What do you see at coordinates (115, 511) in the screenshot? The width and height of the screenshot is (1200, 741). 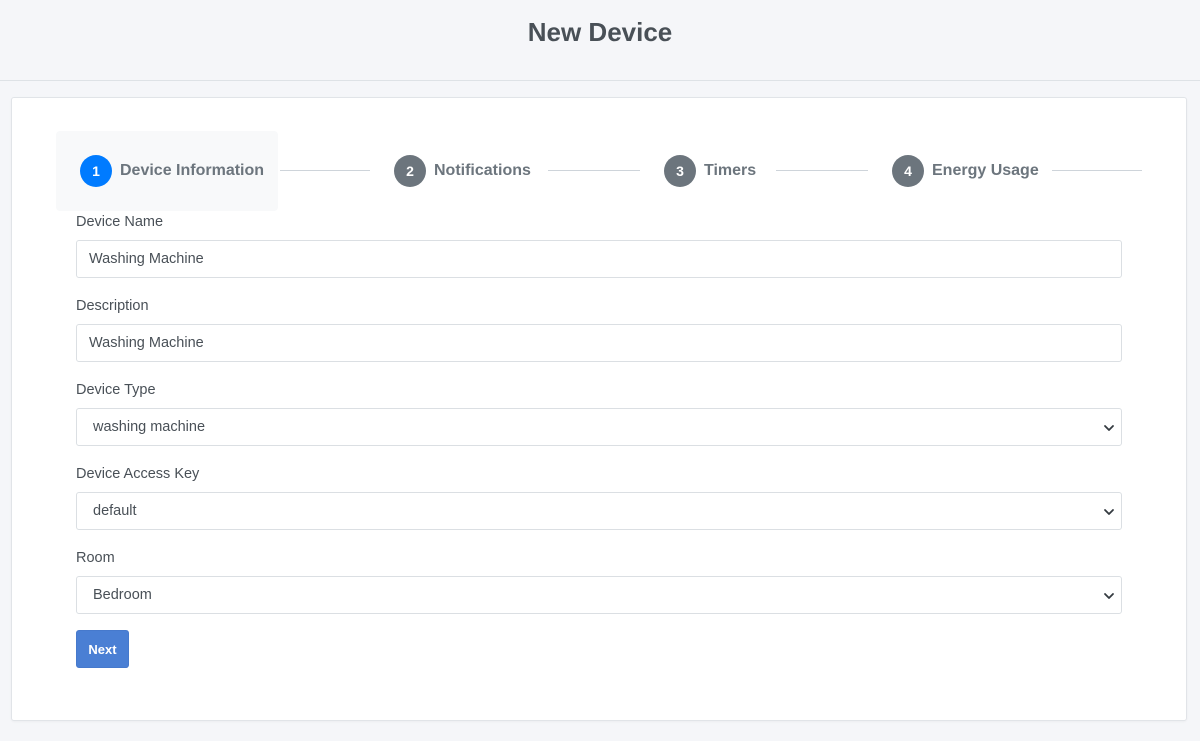 I see `access-key-value: default` at bounding box center [115, 511].